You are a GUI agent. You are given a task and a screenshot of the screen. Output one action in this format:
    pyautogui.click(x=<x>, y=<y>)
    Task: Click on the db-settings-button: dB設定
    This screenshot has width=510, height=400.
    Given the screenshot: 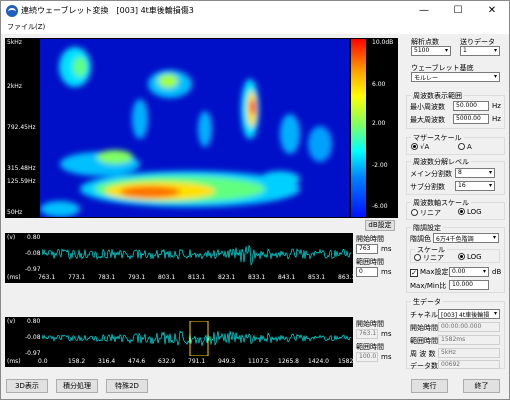 What is the action you would take?
    pyautogui.click(x=380, y=225)
    